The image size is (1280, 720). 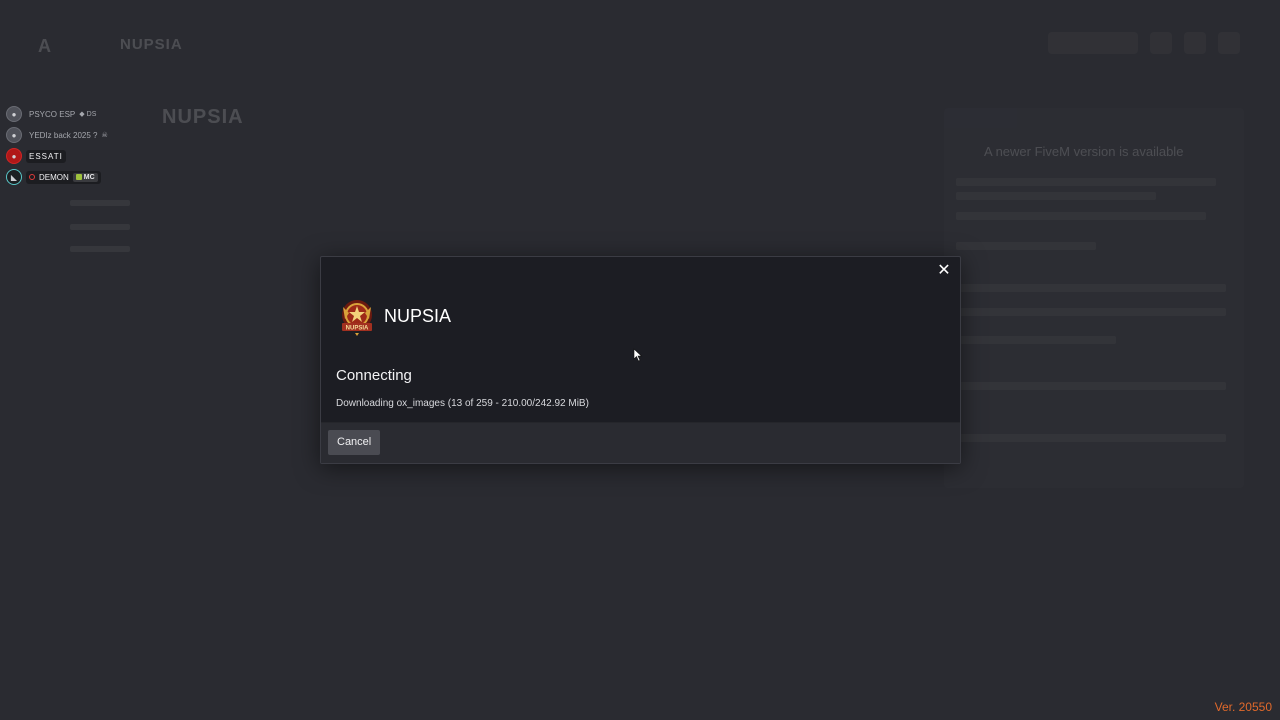 What do you see at coordinates (32, 177) in the screenshot?
I see `ring-icon` at bounding box center [32, 177].